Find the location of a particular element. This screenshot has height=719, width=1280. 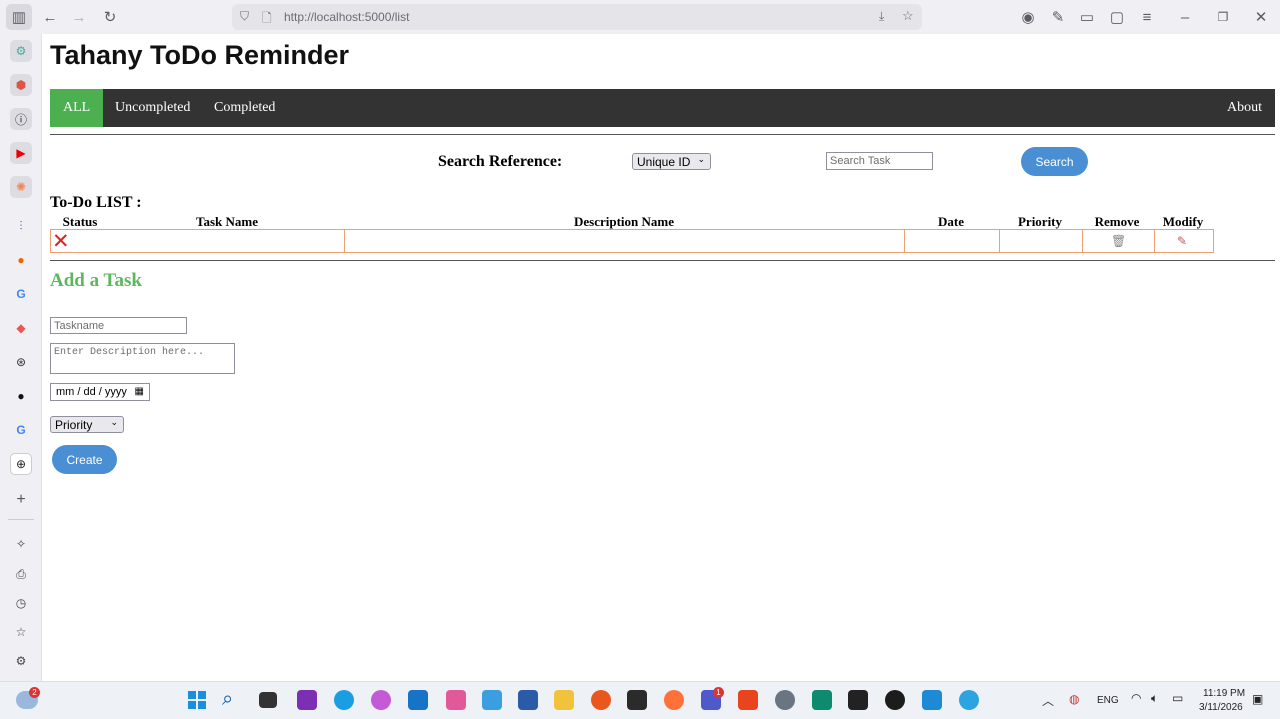

page-icon: 🗋 is located at coordinates (267, 18).